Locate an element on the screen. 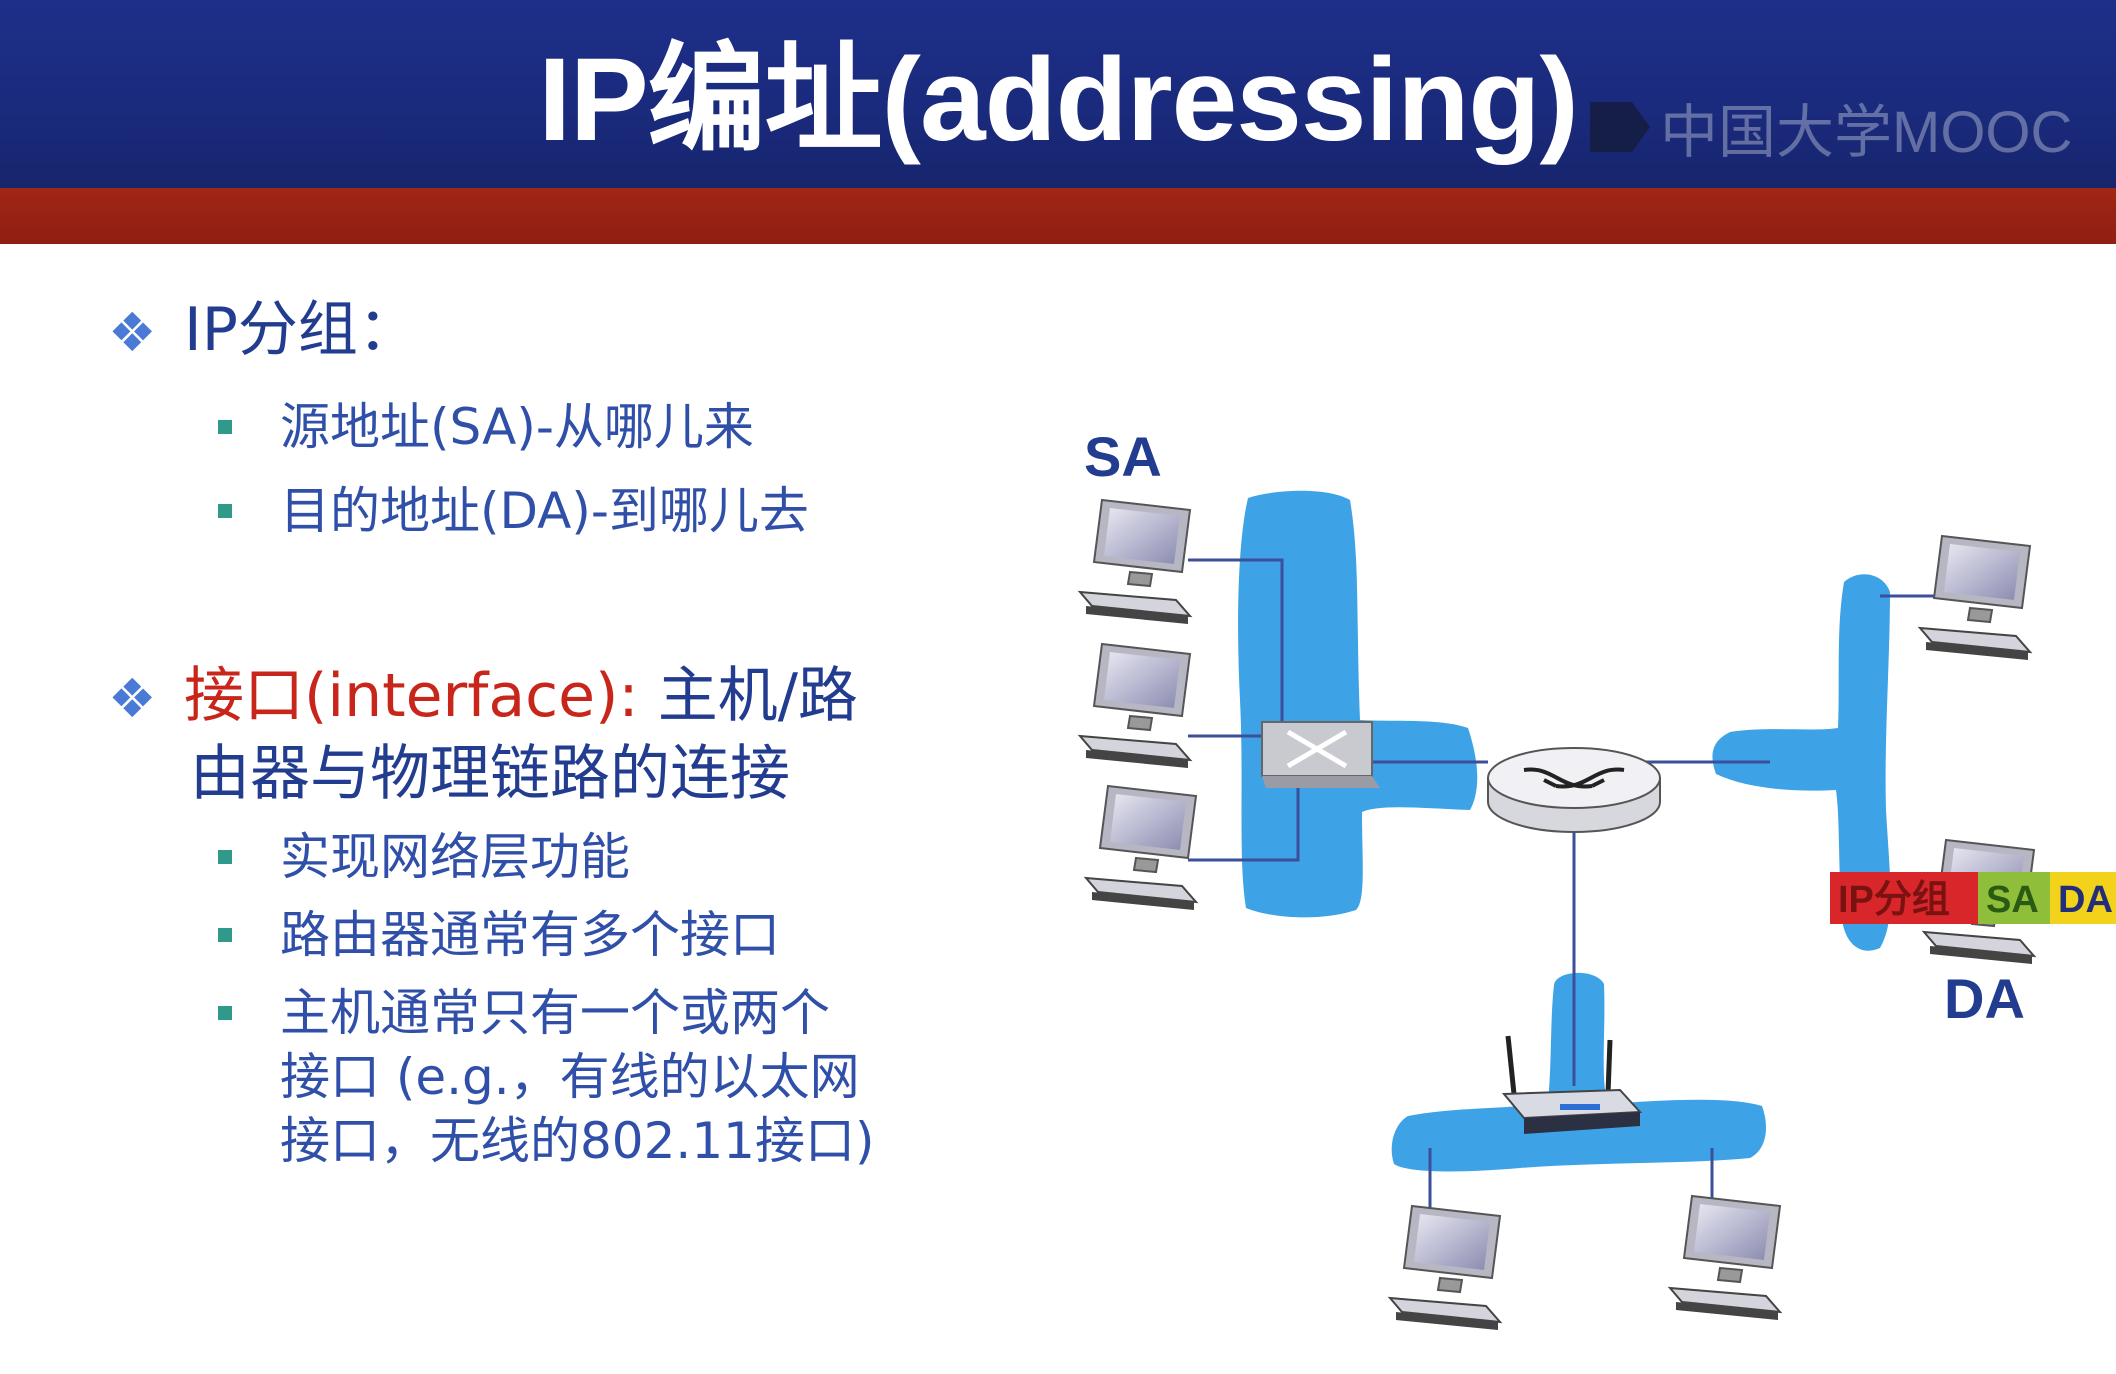 The width and height of the screenshot is (2116, 1374). ip-packet: IP分组 SA DA is located at coordinates (1973, 898).